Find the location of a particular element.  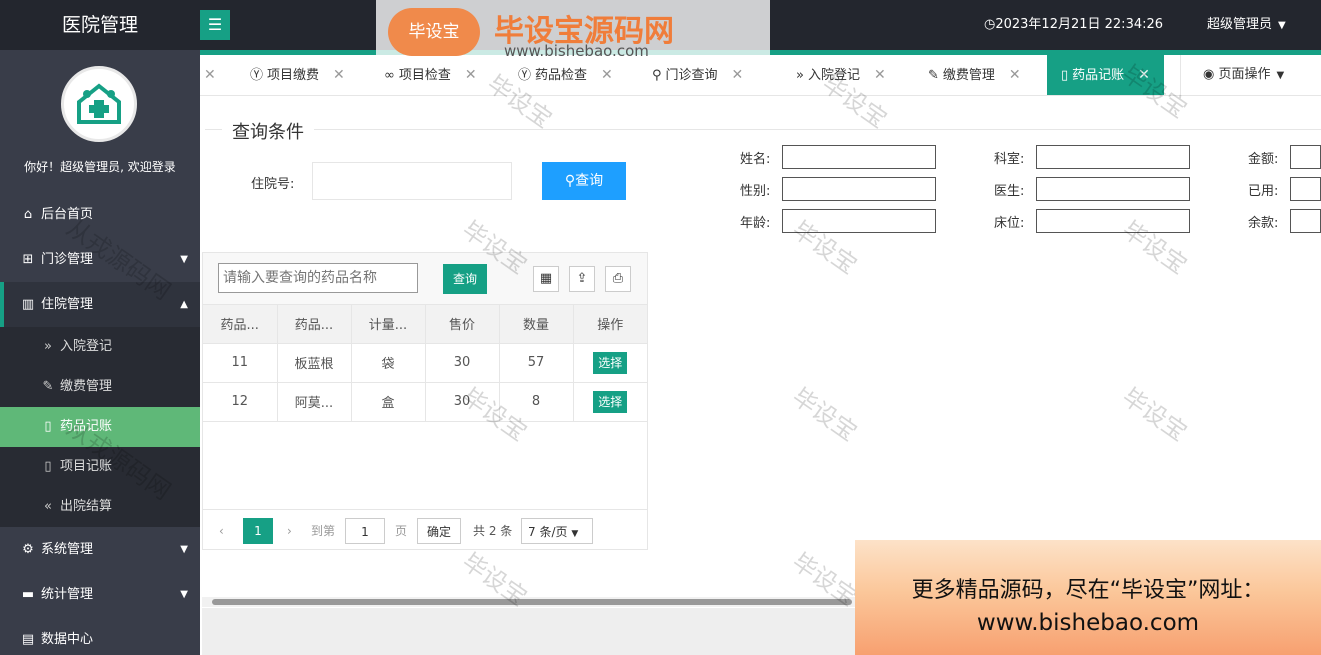

top-header: 医院管理 ☰ ◷2023年12月21日 22:34:26 超级管理员 ▼ is located at coordinates (660, 25).